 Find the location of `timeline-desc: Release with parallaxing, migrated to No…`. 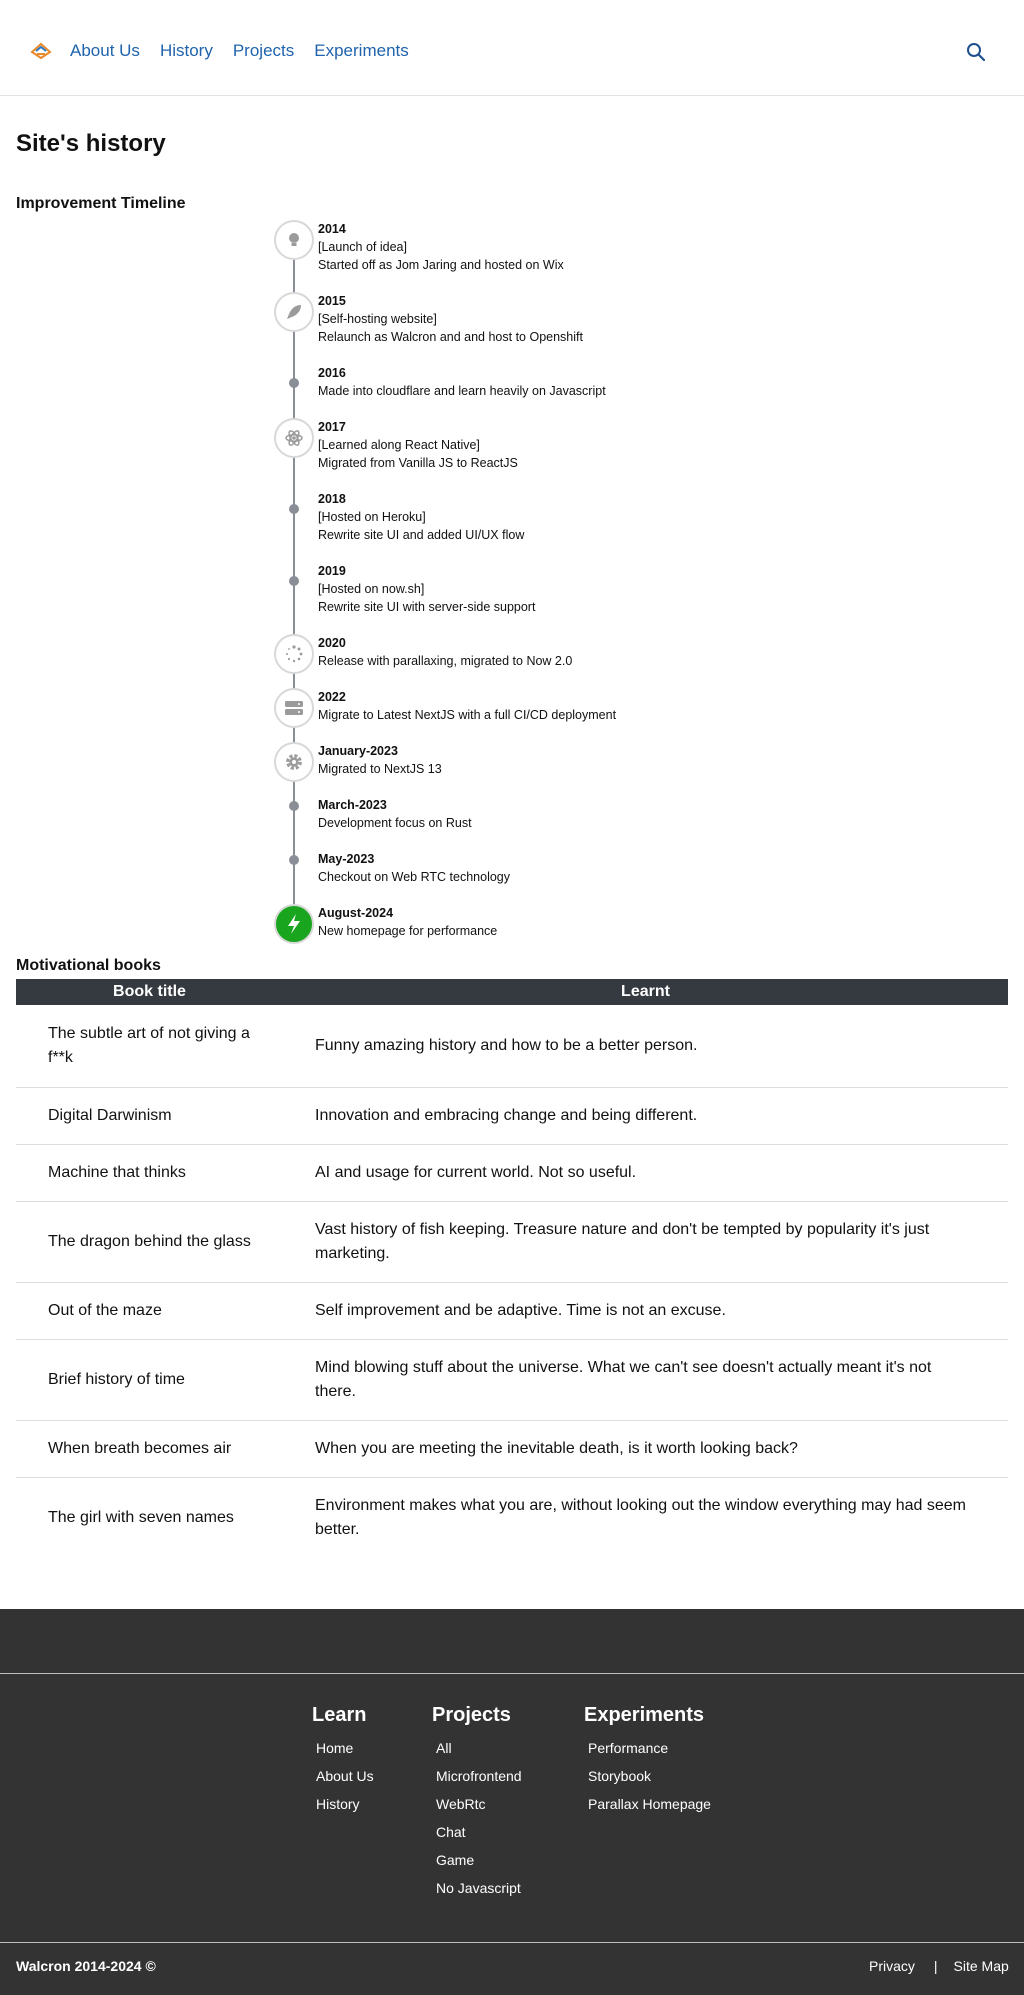

timeline-desc: Release with parallaxing, migrated to No… is located at coordinates (445, 661).